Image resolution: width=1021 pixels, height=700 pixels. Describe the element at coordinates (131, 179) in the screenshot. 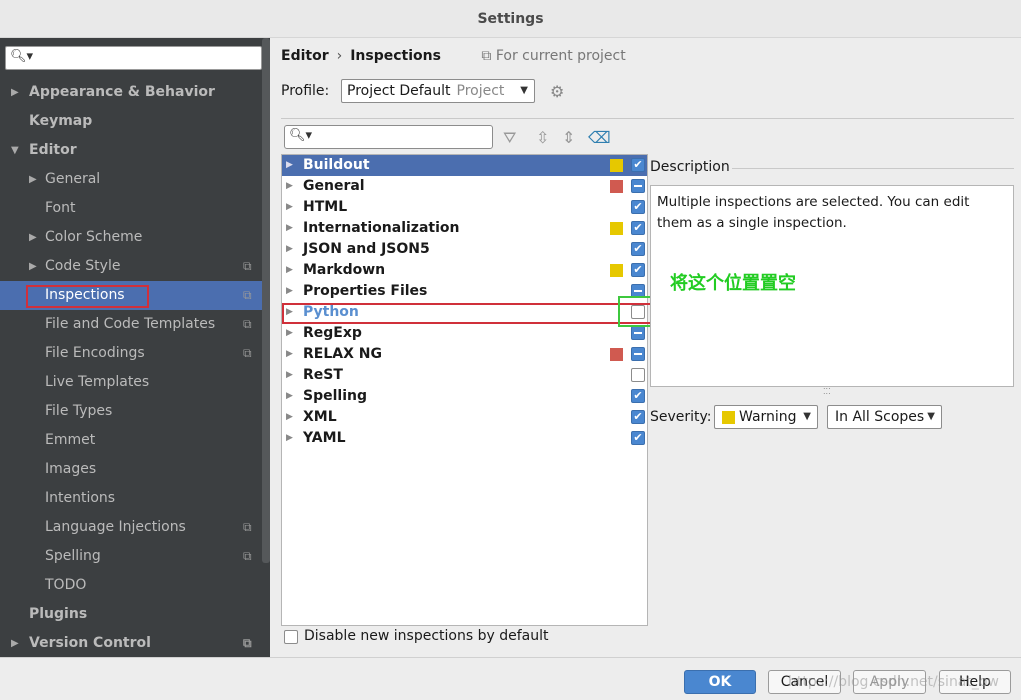

I see `sidebar-item-general: ▶ General` at that location.